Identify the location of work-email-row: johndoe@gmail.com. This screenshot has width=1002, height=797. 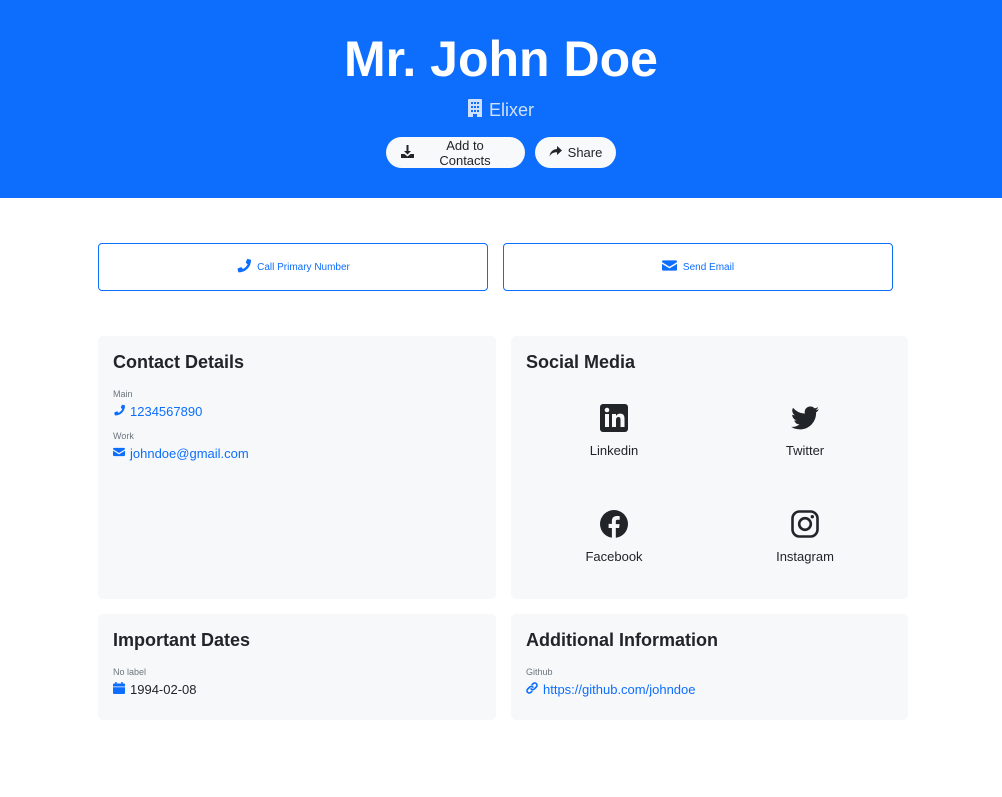
(181, 454).